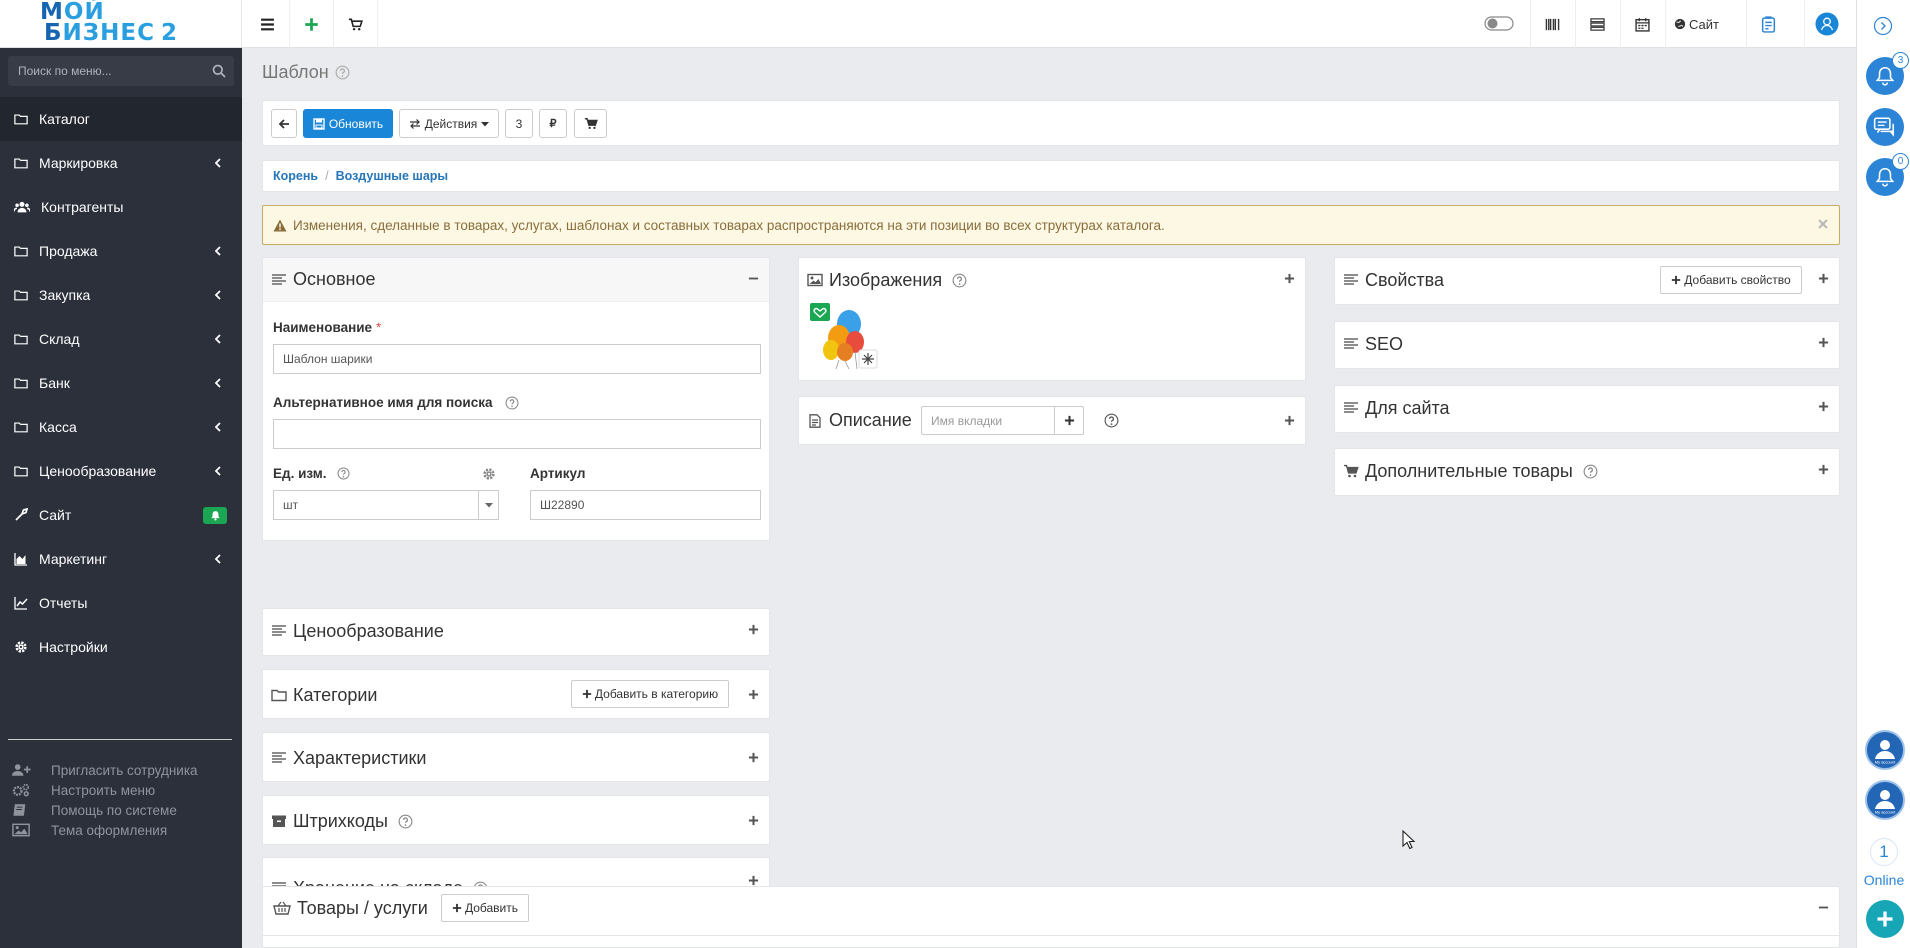  I want to click on theme-link: Тема оформления, so click(121, 830).